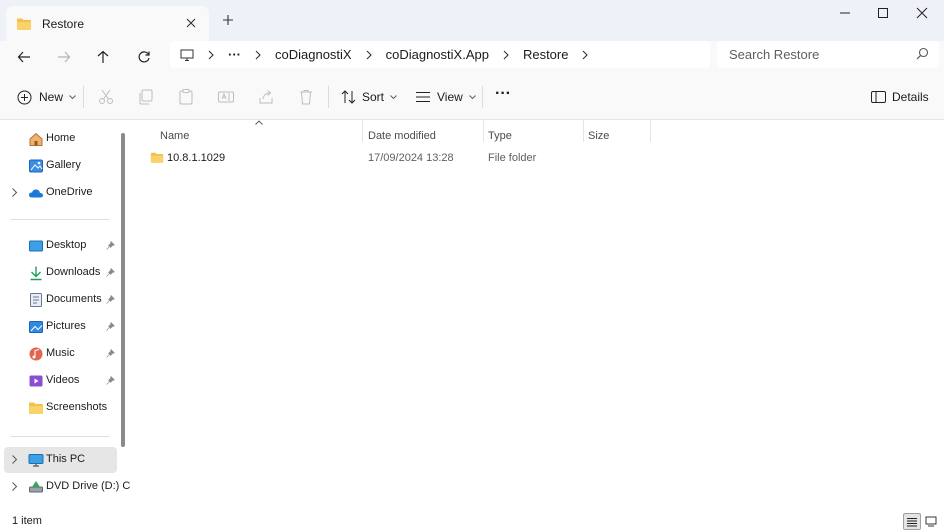 The image size is (944, 531). What do you see at coordinates (512, 158) in the screenshot?
I see `file-type: File folder` at bounding box center [512, 158].